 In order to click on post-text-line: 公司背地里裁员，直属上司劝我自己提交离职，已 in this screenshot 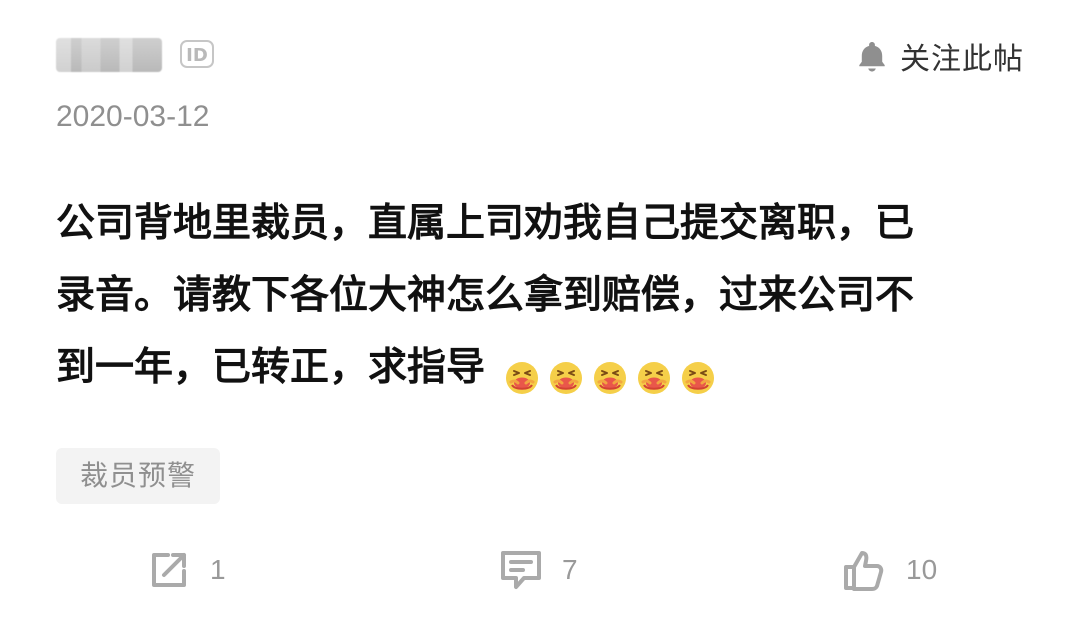, I will do `click(485, 223)`.